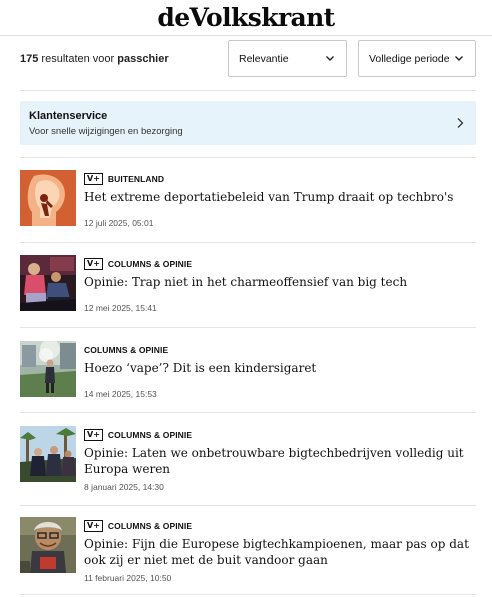  What do you see at coordinates (29, 59) in the screenshot?
I see `results-count: 175` at bounding box center [29, 59].